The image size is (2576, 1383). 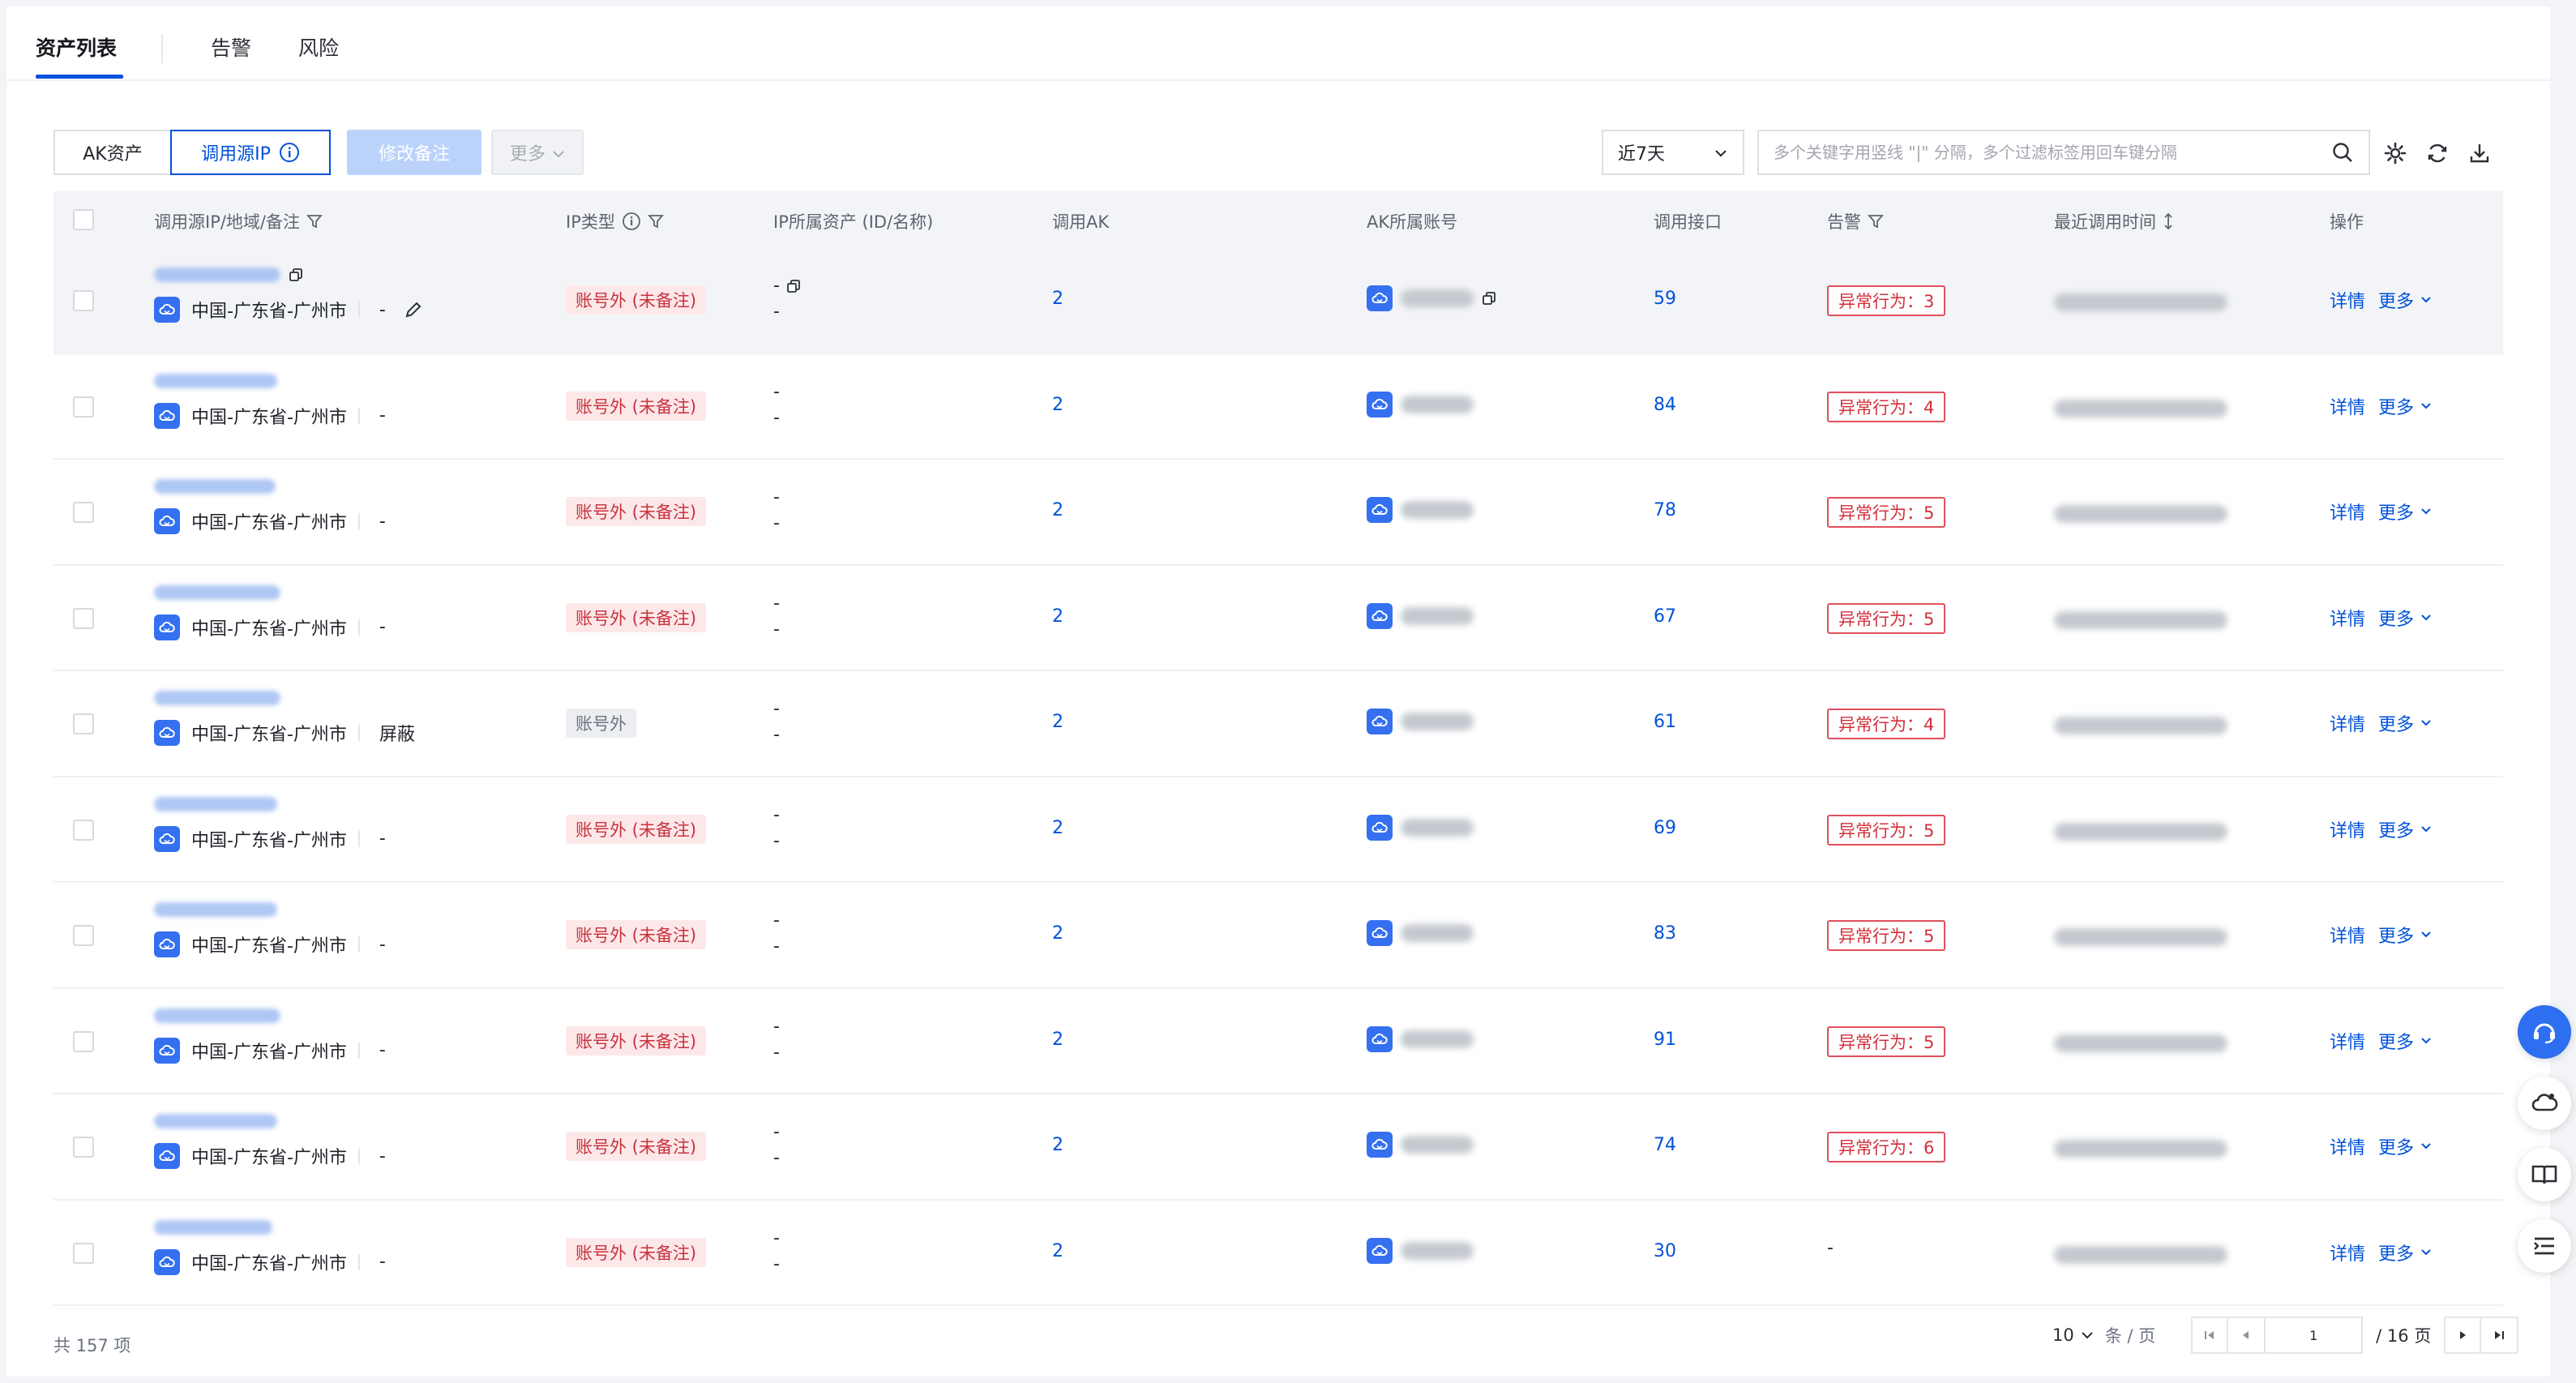 What do you see at coordinates (1673, 152) in the screenshot?
I see `date-range-select: 近7天` at bounding box center [1673, 152].